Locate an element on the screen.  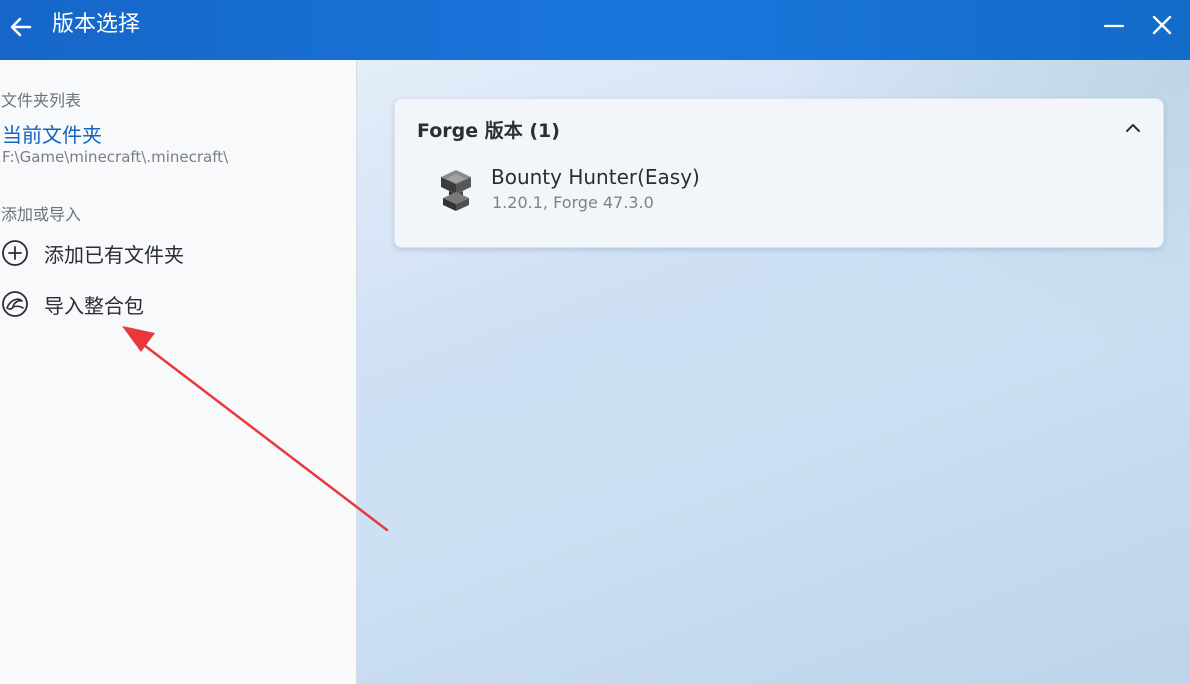
version-name: Bounty Hunter(Easy) is located at coordinates (595, 177).